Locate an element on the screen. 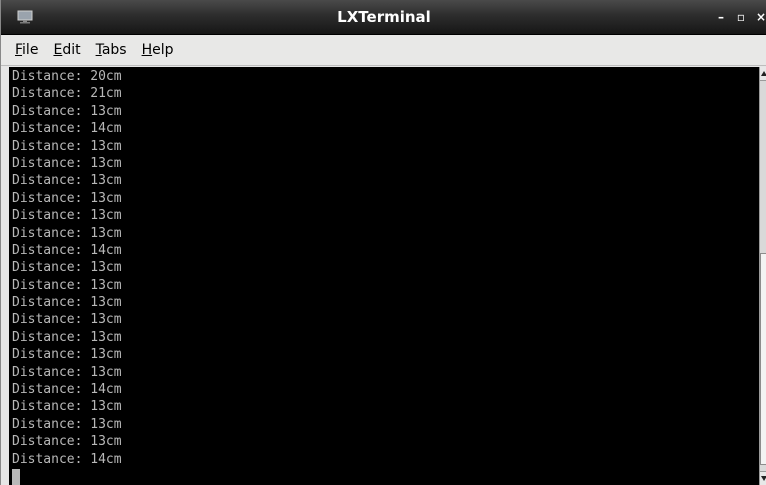 This screenshot has height=485, width=766. terminal-line: Distance: 20cm is located at coordinates (67, 76).